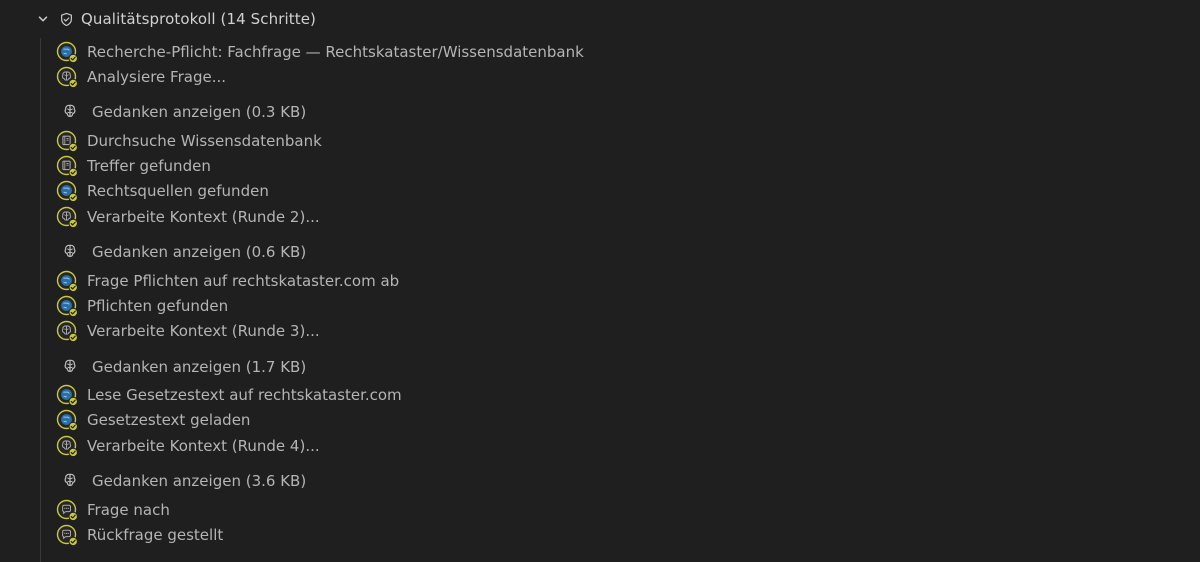 The height and width of the screenshot is (562, 1200). Describe the element at coordinates (158, 305) in the screenshot. I see `step-label: Pflichten gefunden` at that location.